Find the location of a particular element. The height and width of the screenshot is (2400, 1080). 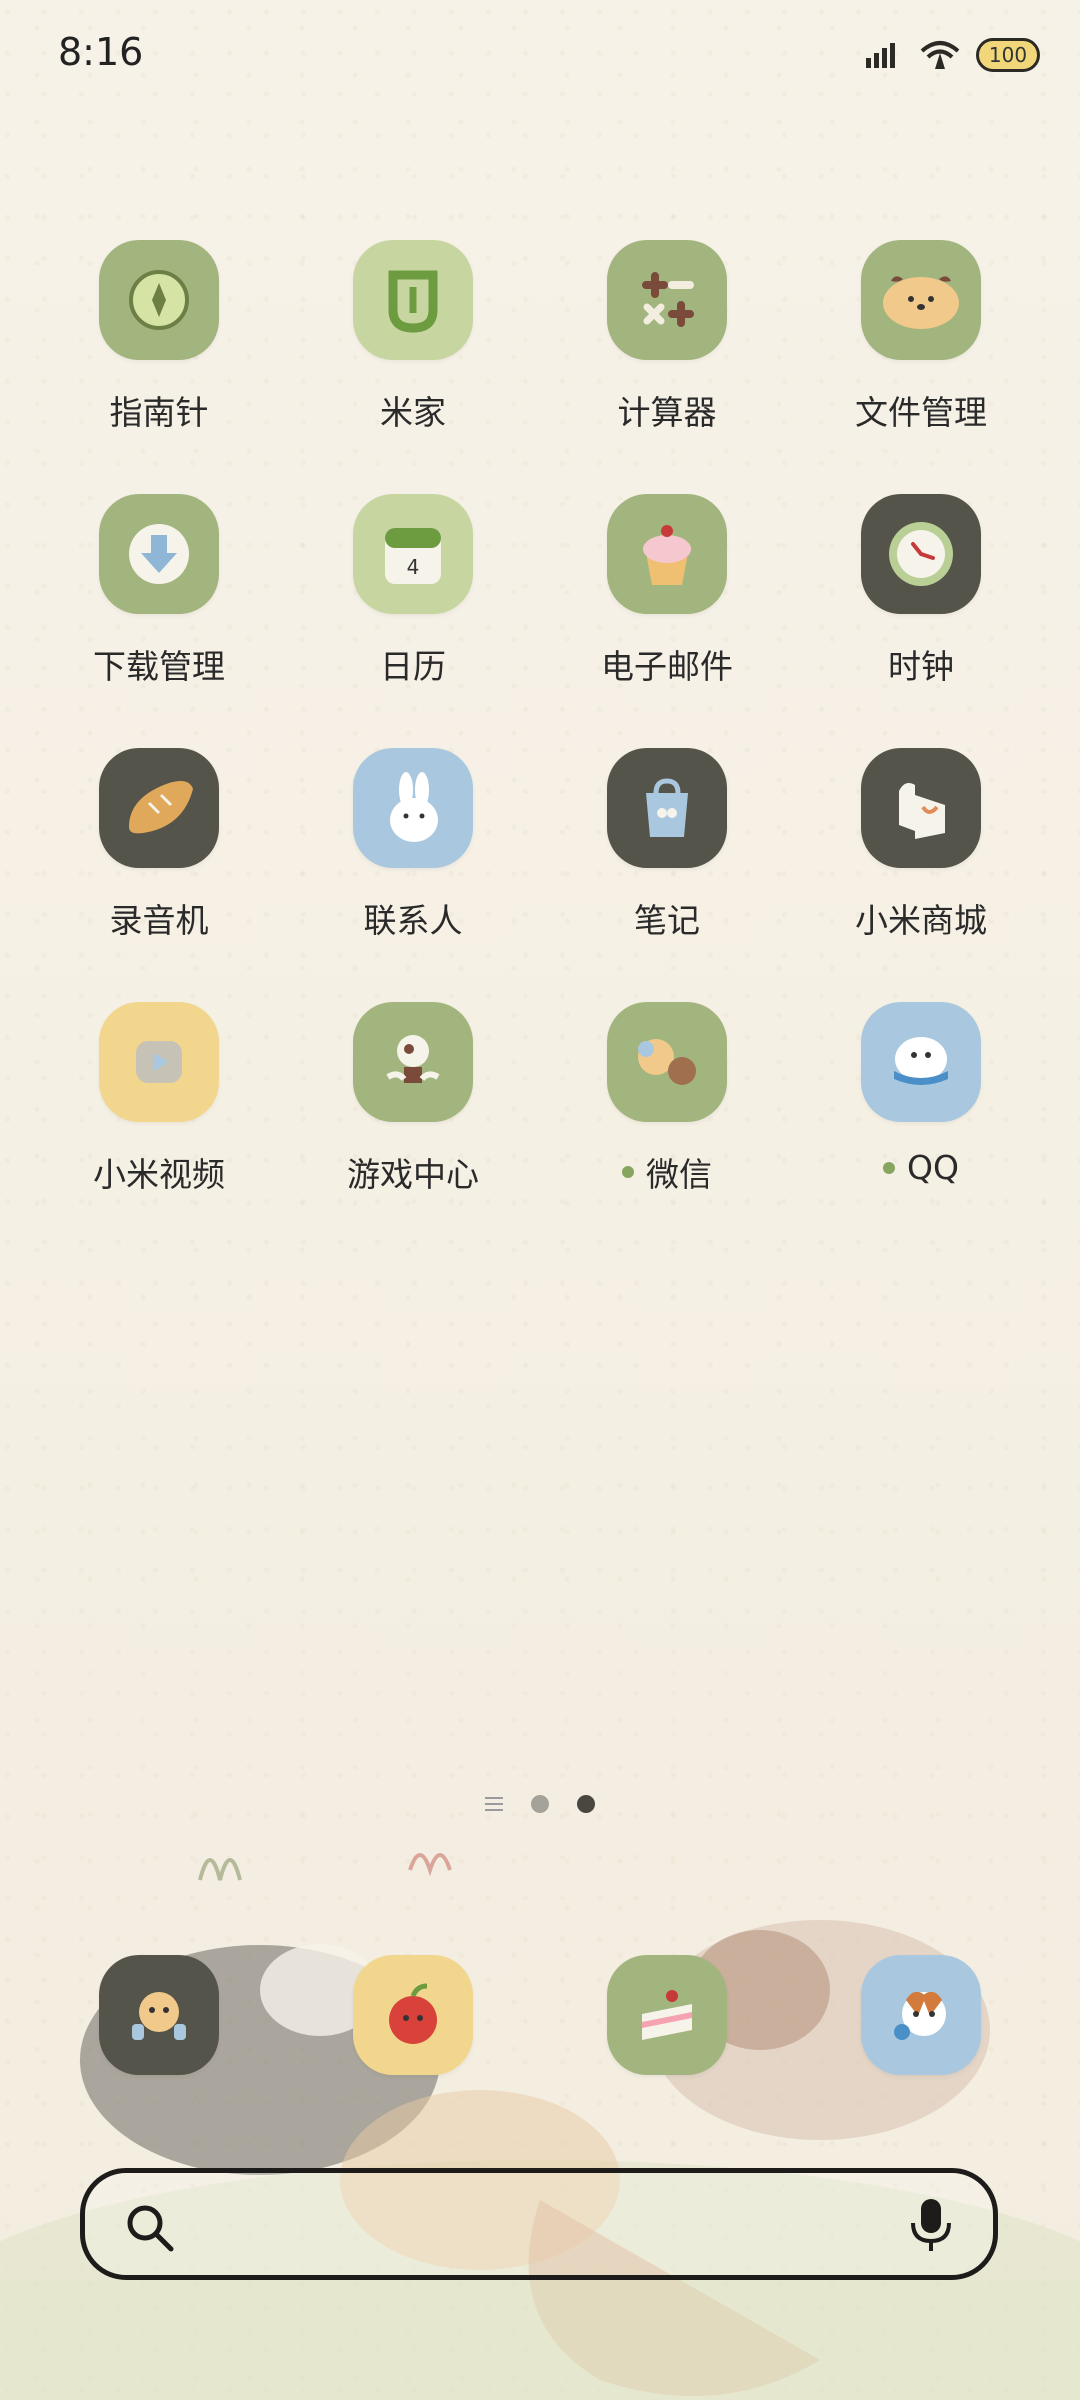

compass-icon is located at coordinates (159, 300).